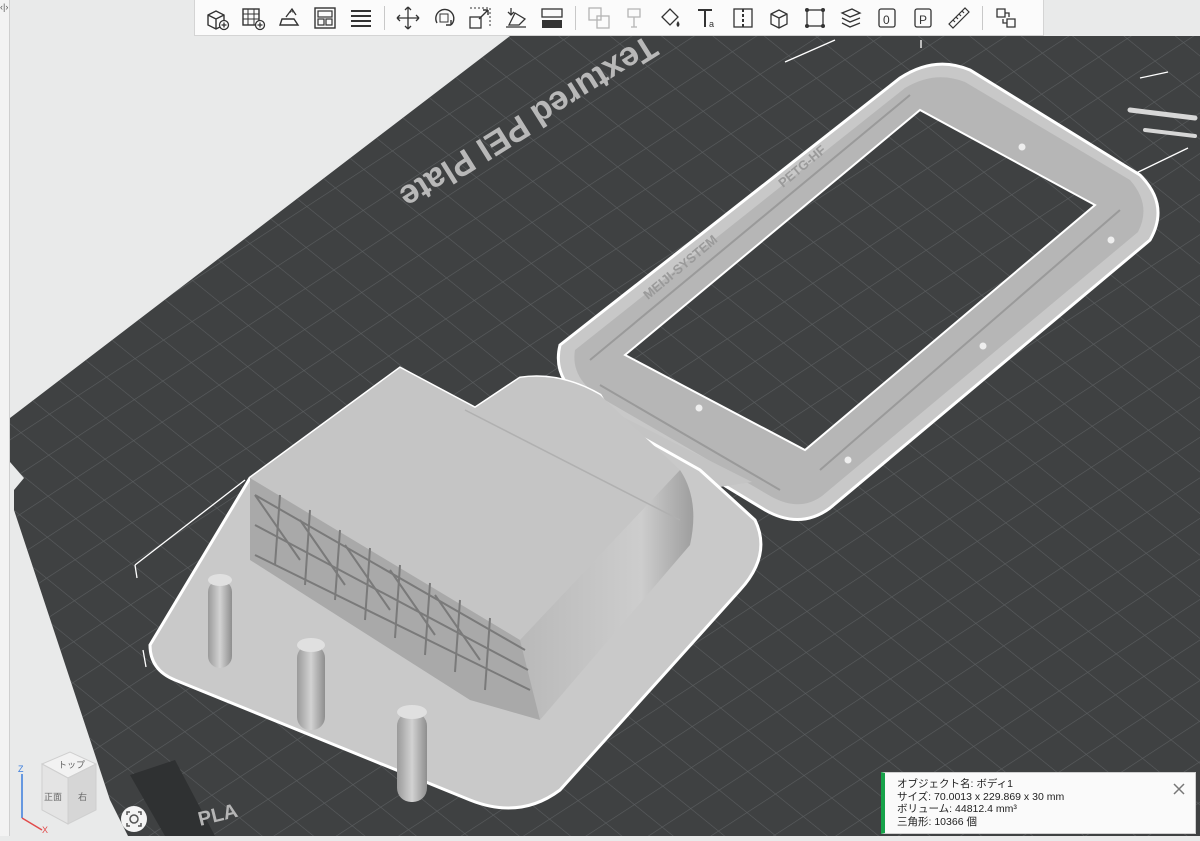 Image resolution: width=1200 pixels, height=841 pixels. What do you see at coordinates (937, 821) in the screenshot?
I see `object-triangles: 三角形: 10366 個` at bounding box center [937, 821].